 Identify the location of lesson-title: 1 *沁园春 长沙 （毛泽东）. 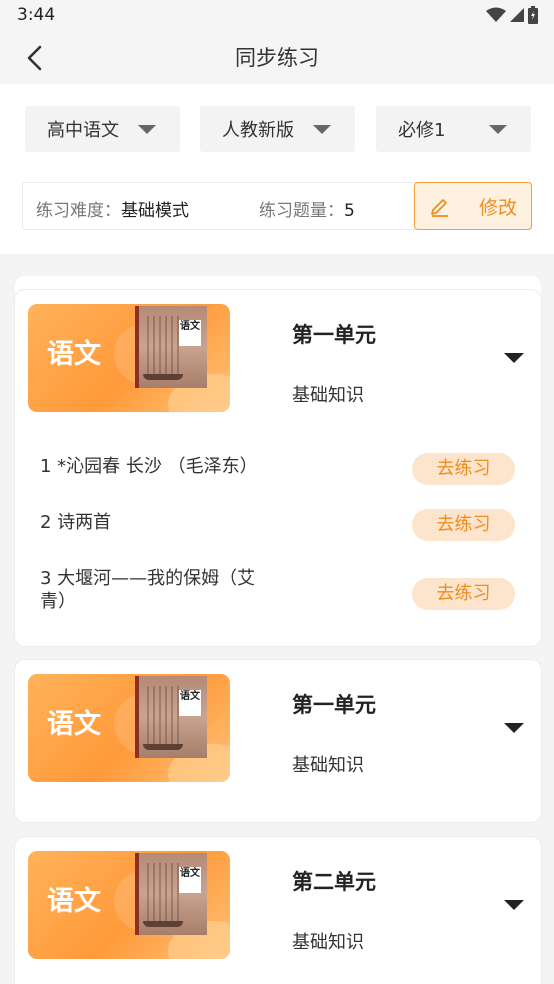
(149, 466).